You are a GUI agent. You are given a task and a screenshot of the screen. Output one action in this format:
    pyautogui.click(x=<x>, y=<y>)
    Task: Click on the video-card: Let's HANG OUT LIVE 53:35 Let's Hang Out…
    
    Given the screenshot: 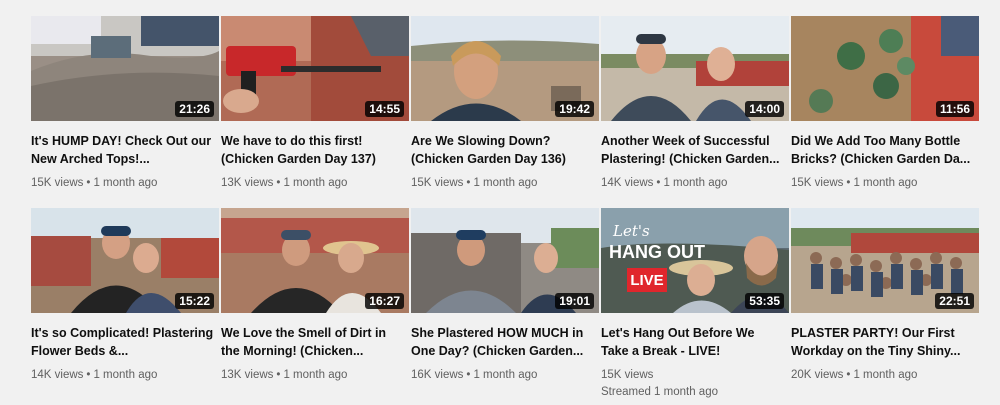 What is the action you would take?
    pyautogui.click(x=695, y=304)
    